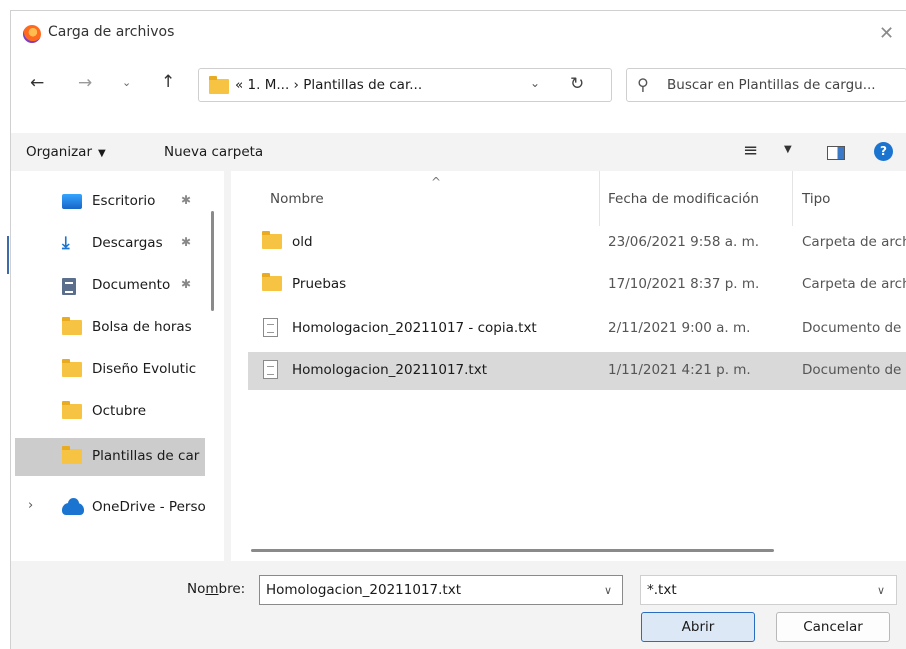 The height and width of the screenshot is (649, 906). I want to click on filename-label: Nombre:, so click(216, 589).